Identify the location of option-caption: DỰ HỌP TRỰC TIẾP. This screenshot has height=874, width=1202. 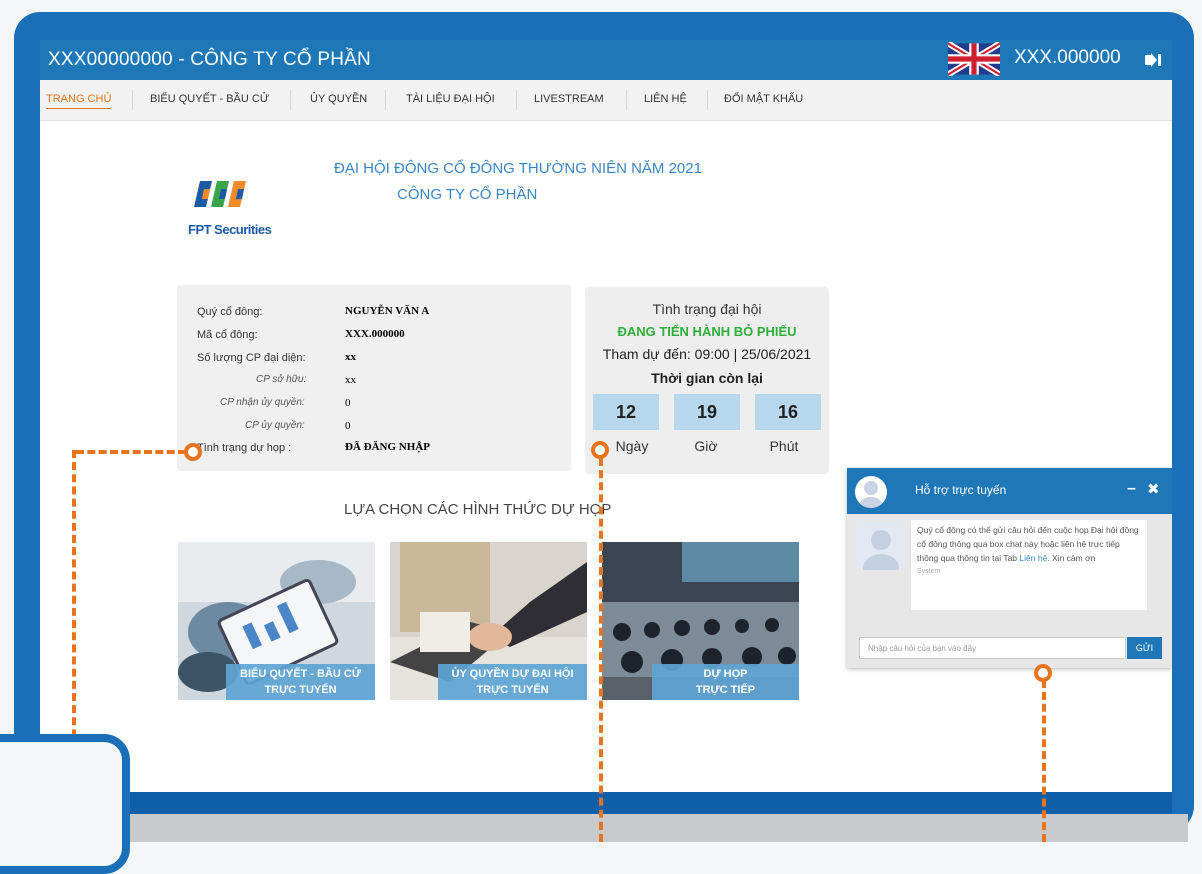
(725, 682).